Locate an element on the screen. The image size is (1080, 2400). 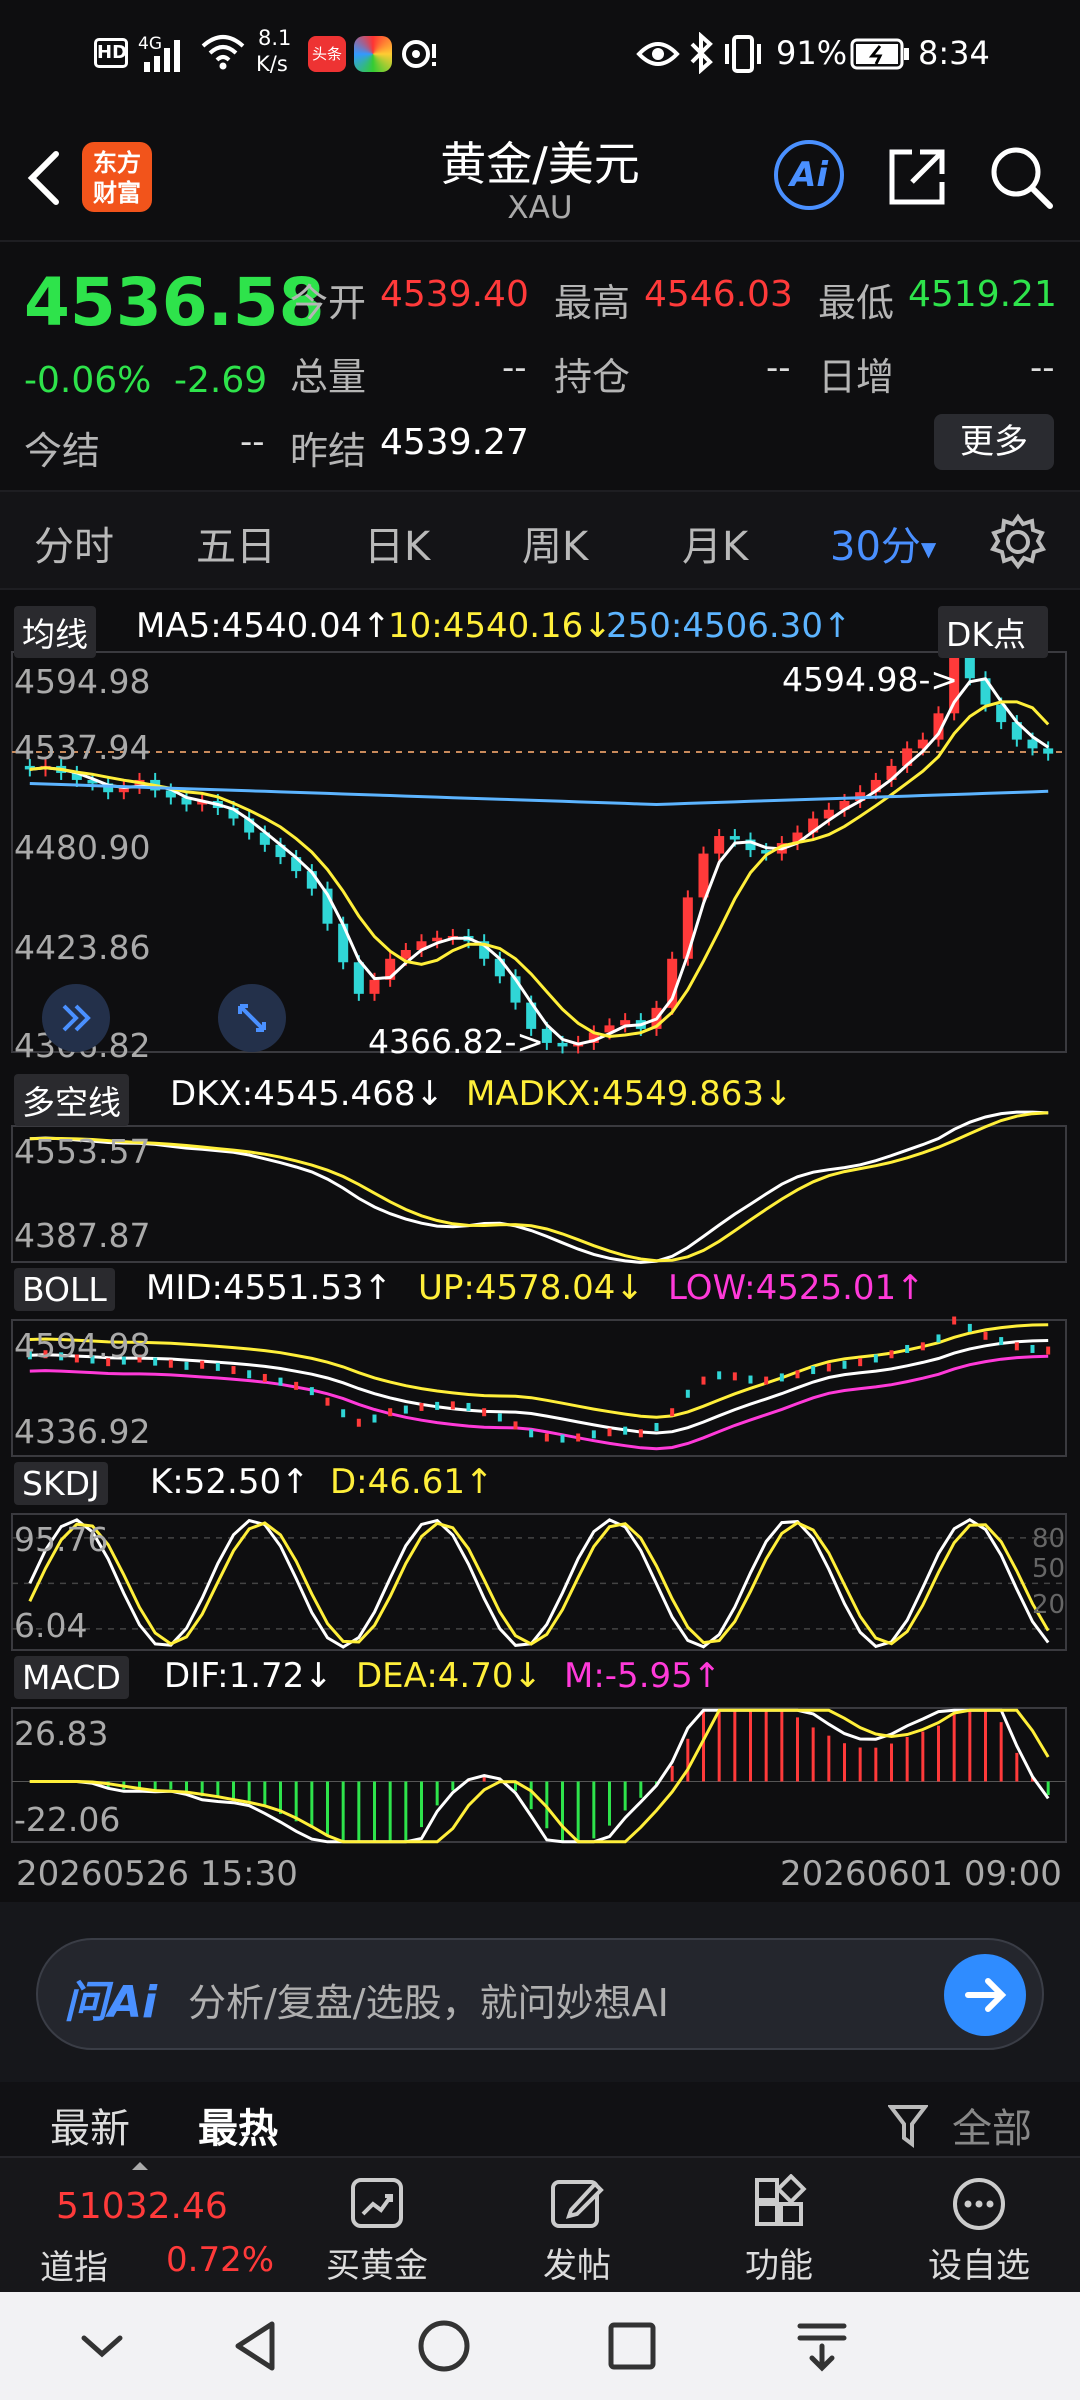
wifi-icon is located at coordinates (223, 52).